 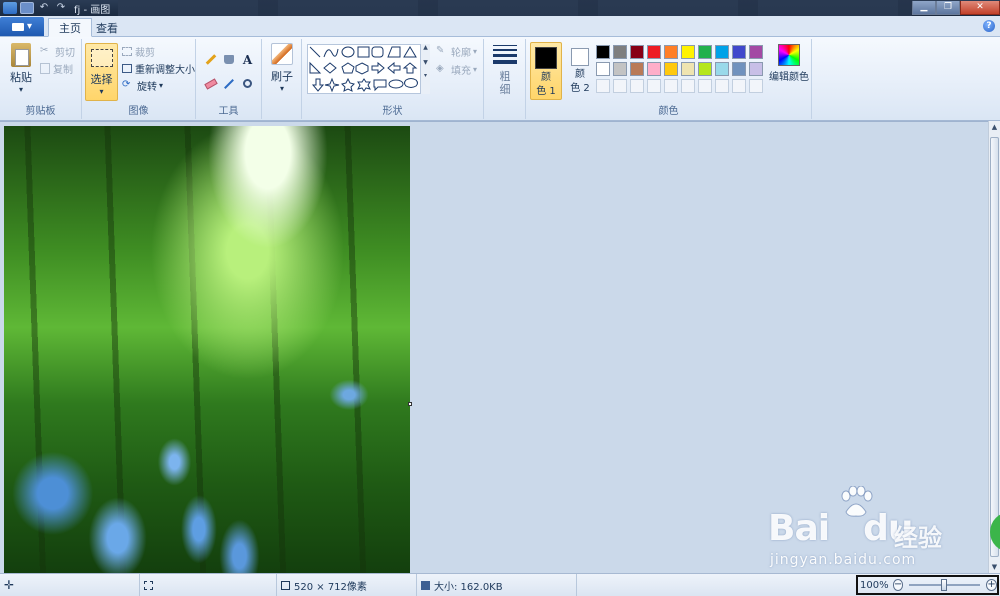 What do you see at coordinates (367, 69) in the screenshot?
I see `shapes-gallery` at bounding box center [367, 69].